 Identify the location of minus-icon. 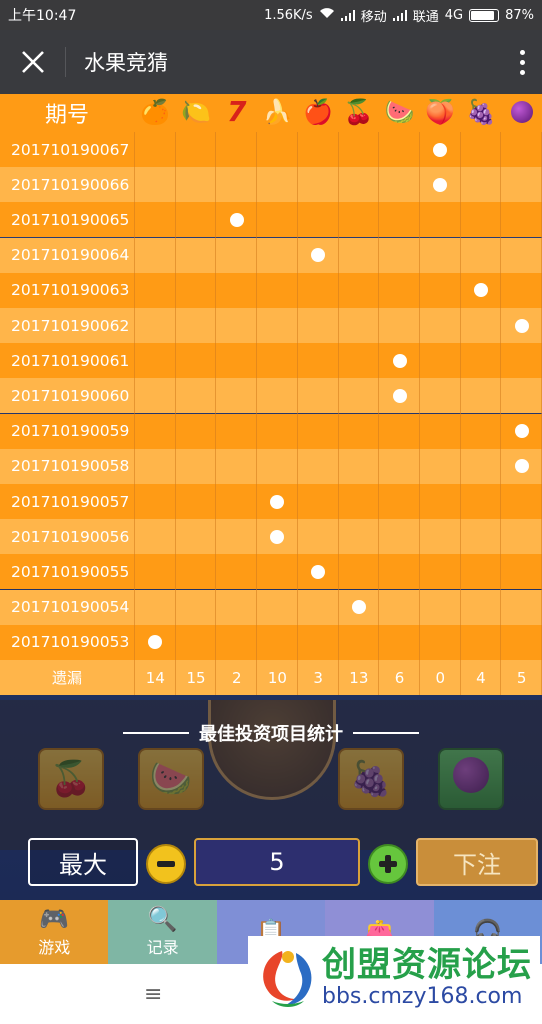
(166, 864).